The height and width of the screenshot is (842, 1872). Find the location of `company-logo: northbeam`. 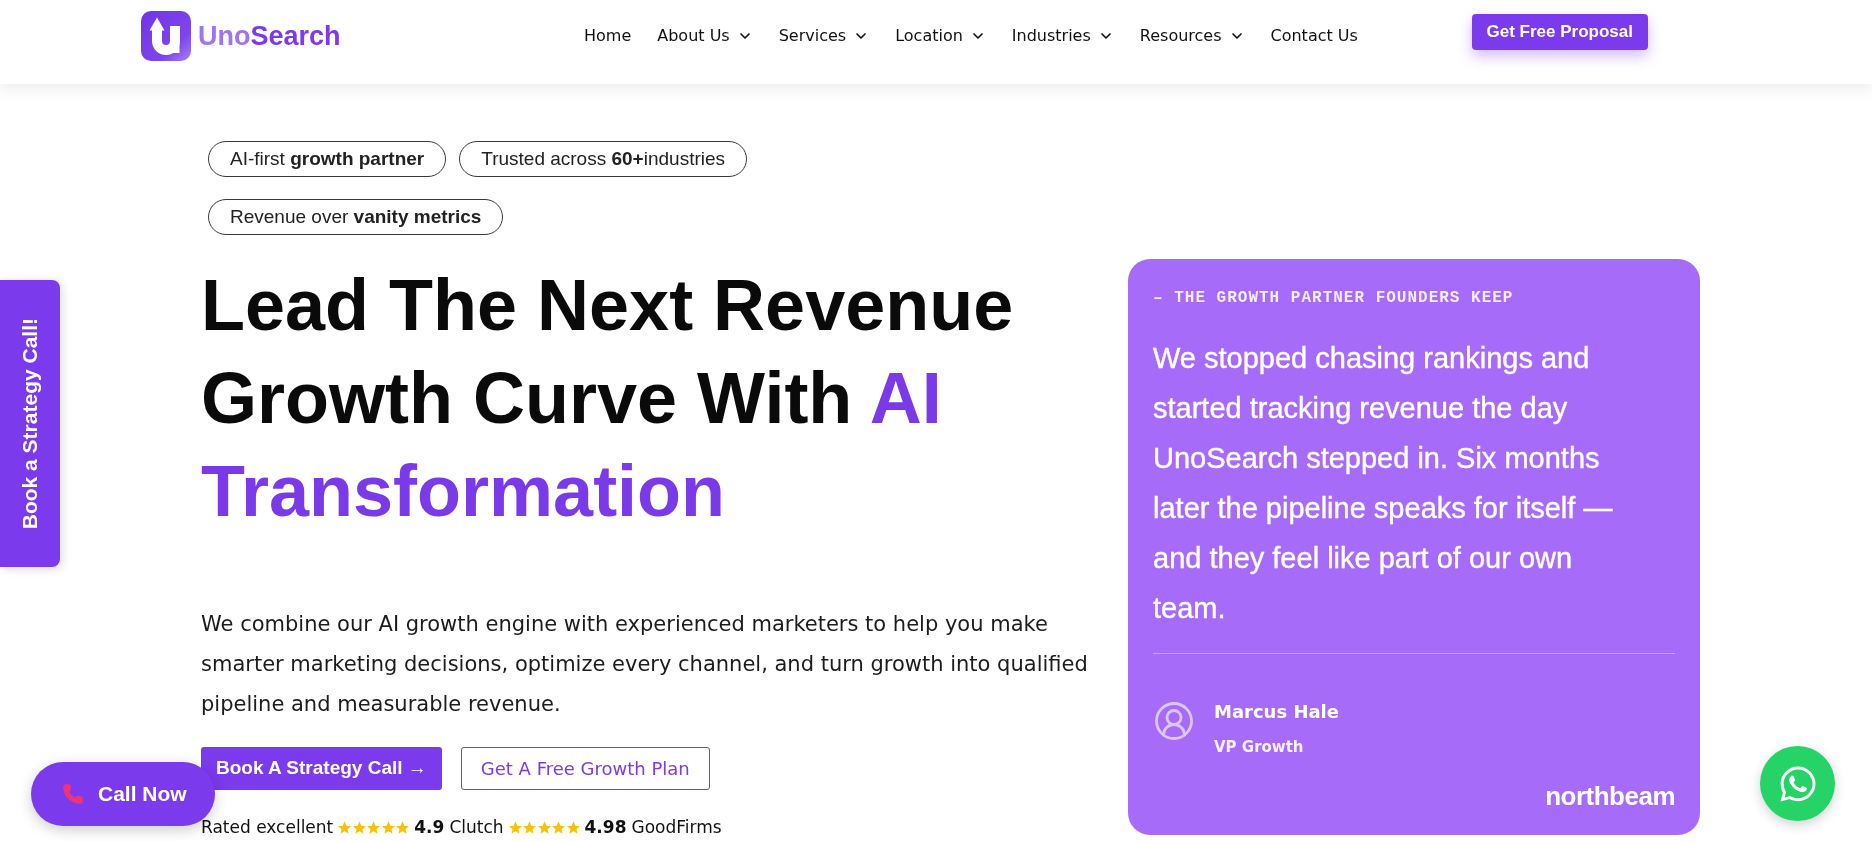

company-logo: northbeam is located at coordinates (1610, 796).